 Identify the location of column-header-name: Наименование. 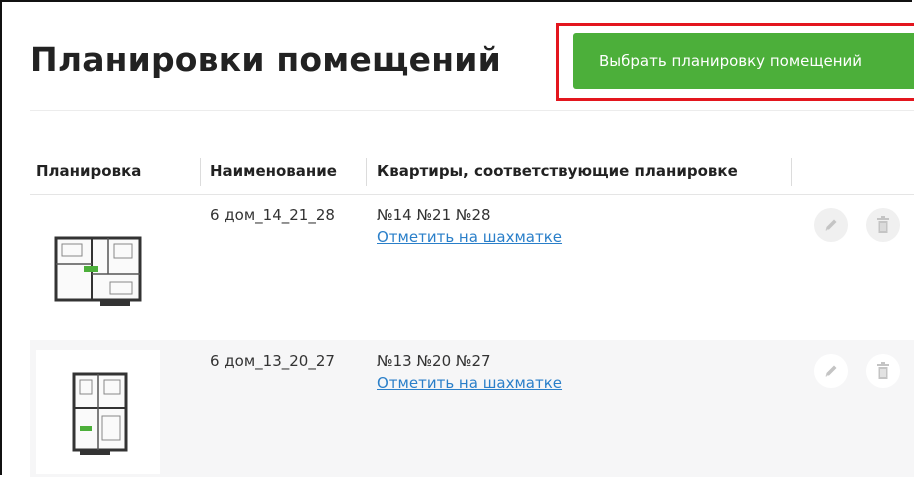
(273, 171).